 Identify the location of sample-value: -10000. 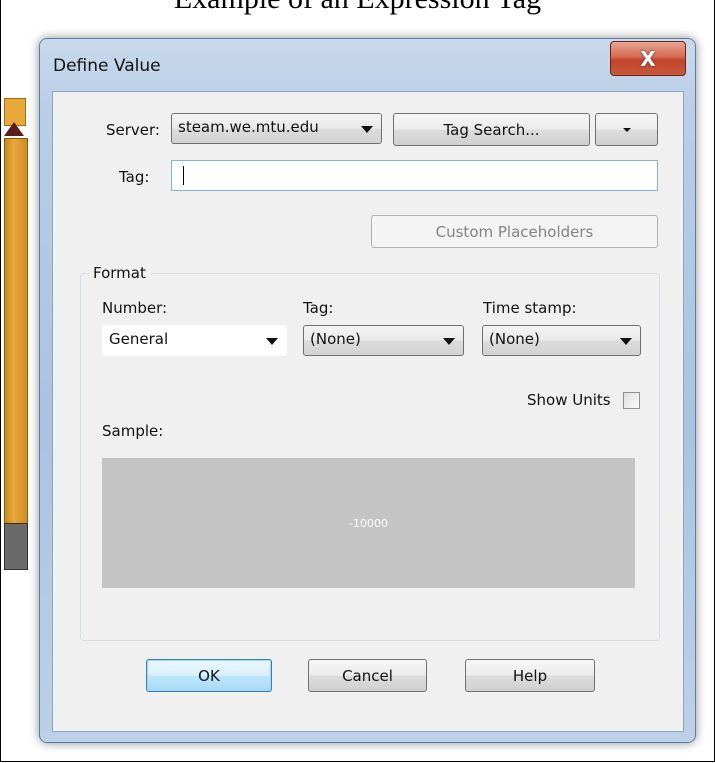
(368, 523).